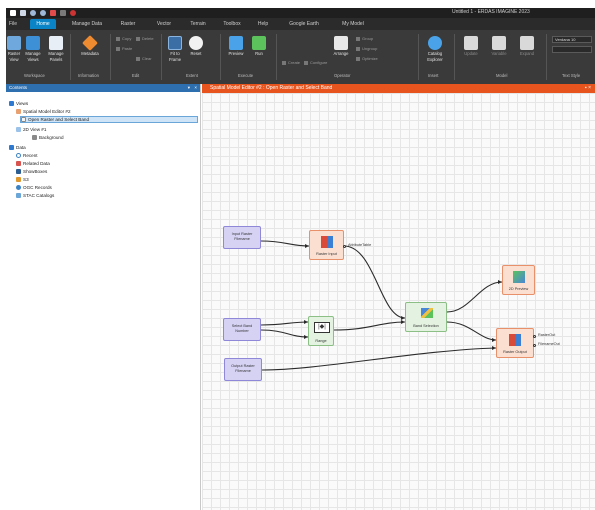 This screenshot has height=510, width=595. Describe the element at coordinates (519, 277) in the screenshot. I see `2d-preview-icon` at that location.